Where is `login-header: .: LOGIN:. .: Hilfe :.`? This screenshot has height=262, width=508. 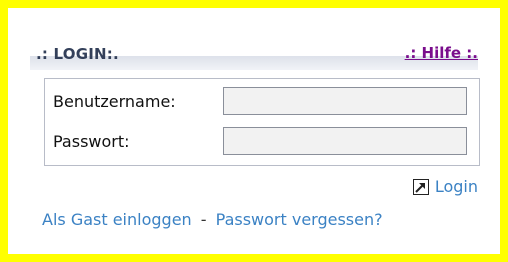 login-header: .: LOGIN:. .: Hilfe :. is located at coordinates (254, 51).